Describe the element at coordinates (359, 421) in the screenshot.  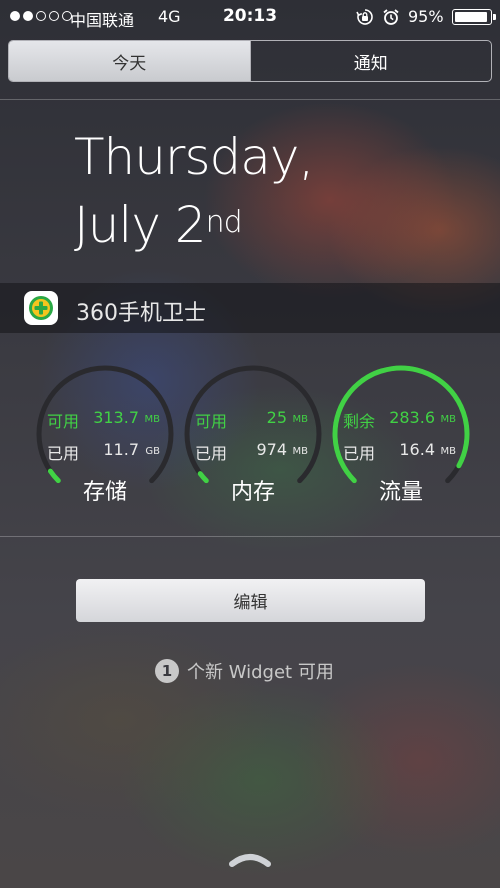
I see `gauge-row1-label: 剩余` at that location.